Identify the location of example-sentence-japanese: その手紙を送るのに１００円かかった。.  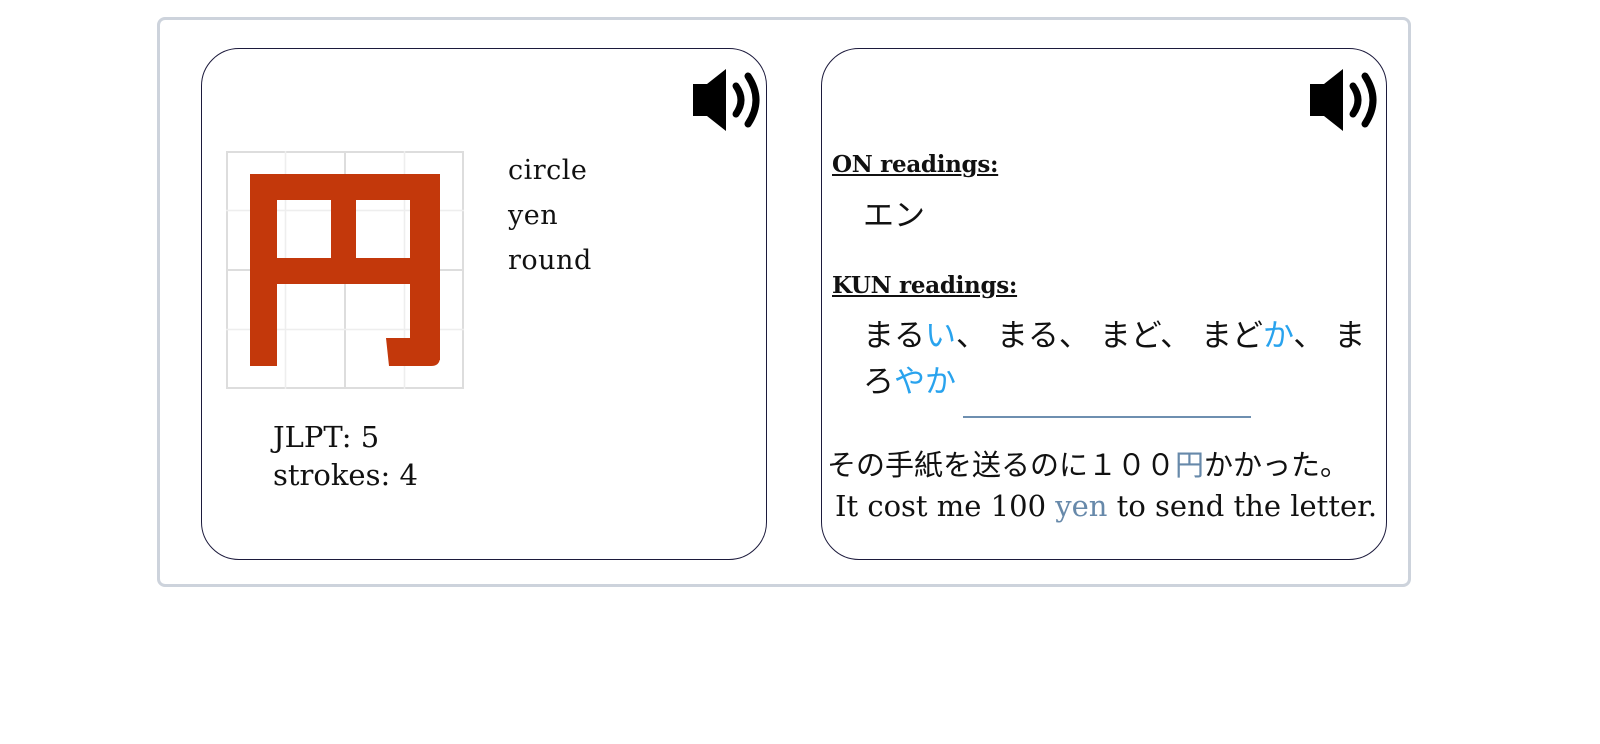
(1104, 463).